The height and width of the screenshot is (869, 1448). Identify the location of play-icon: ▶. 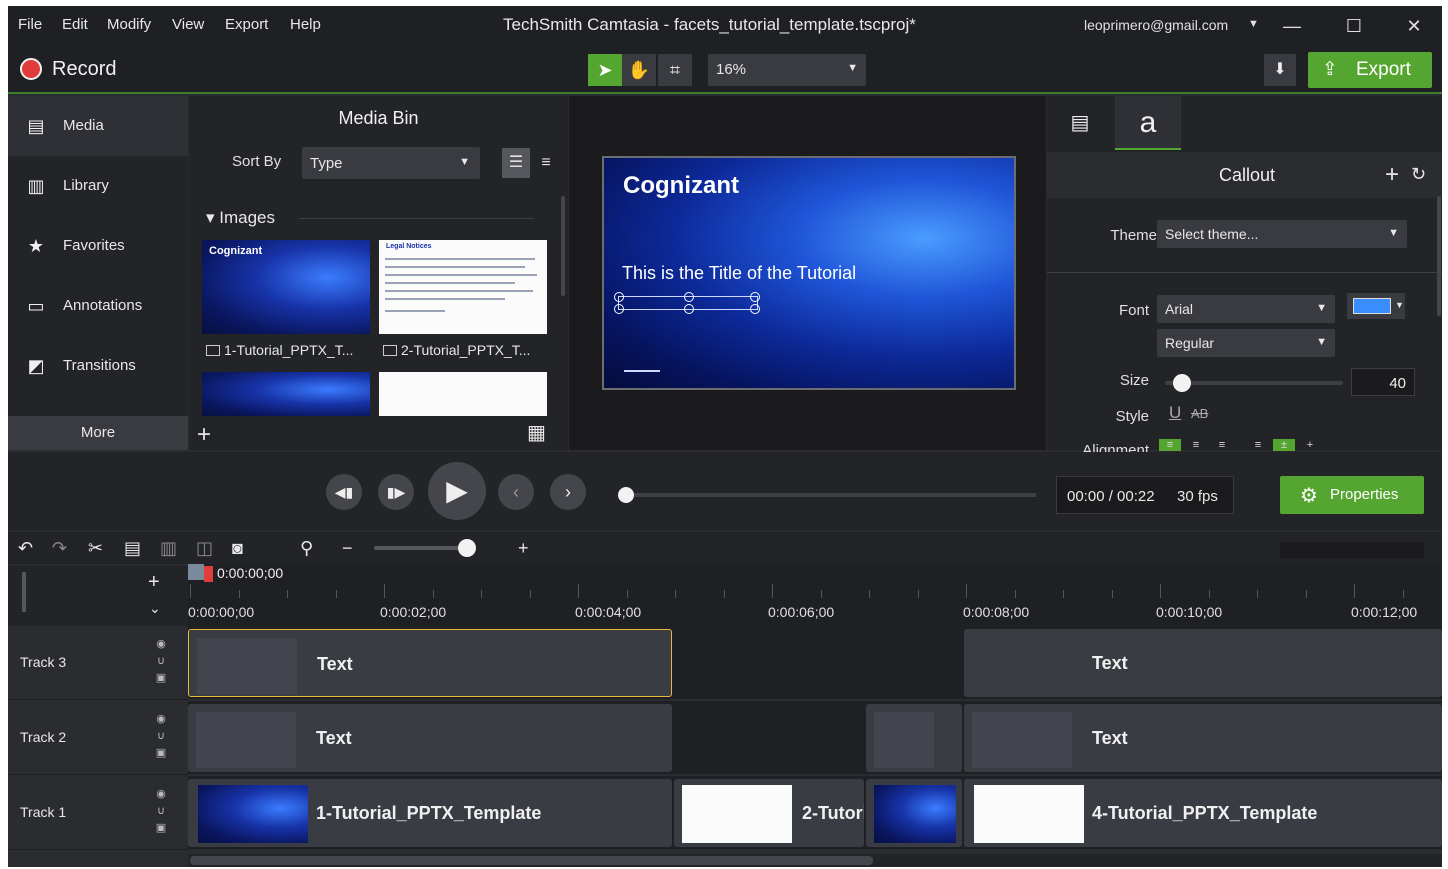
(457, 491).